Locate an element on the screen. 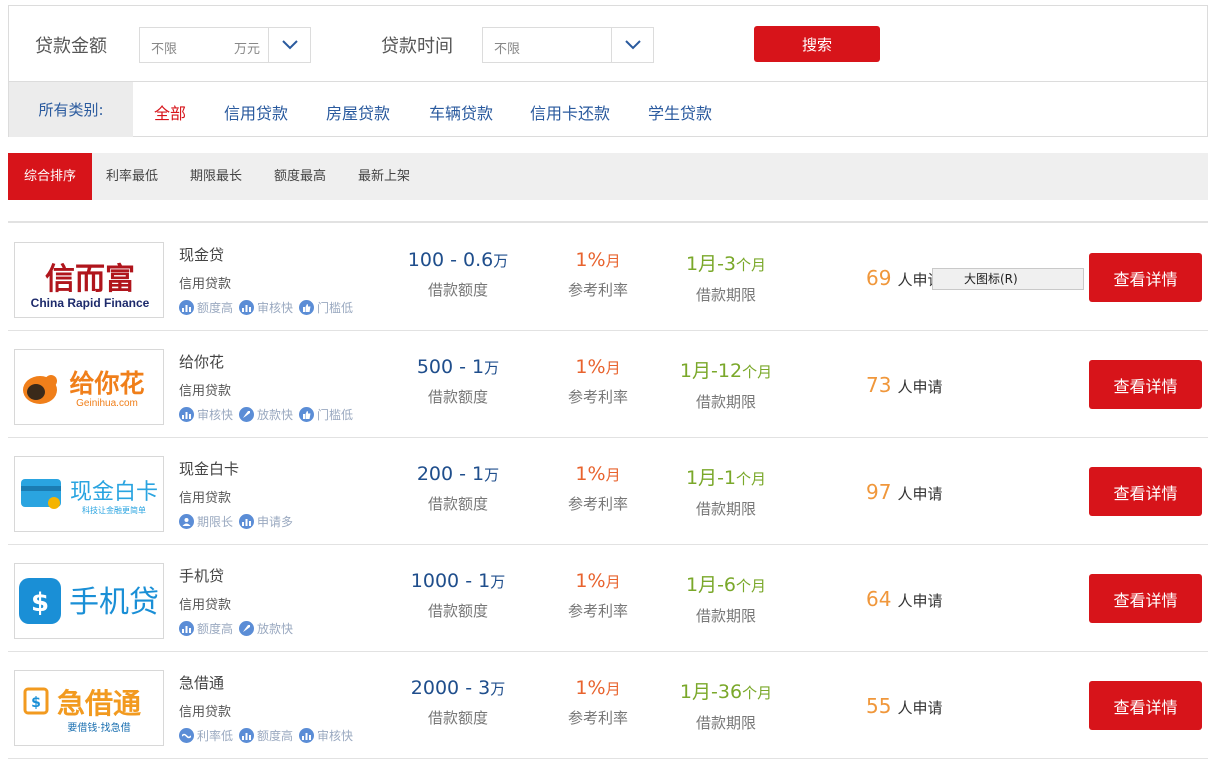 This screenshot has width=1232, height=767. rate-label: 参考利率 is located at coordinates (597, 718).